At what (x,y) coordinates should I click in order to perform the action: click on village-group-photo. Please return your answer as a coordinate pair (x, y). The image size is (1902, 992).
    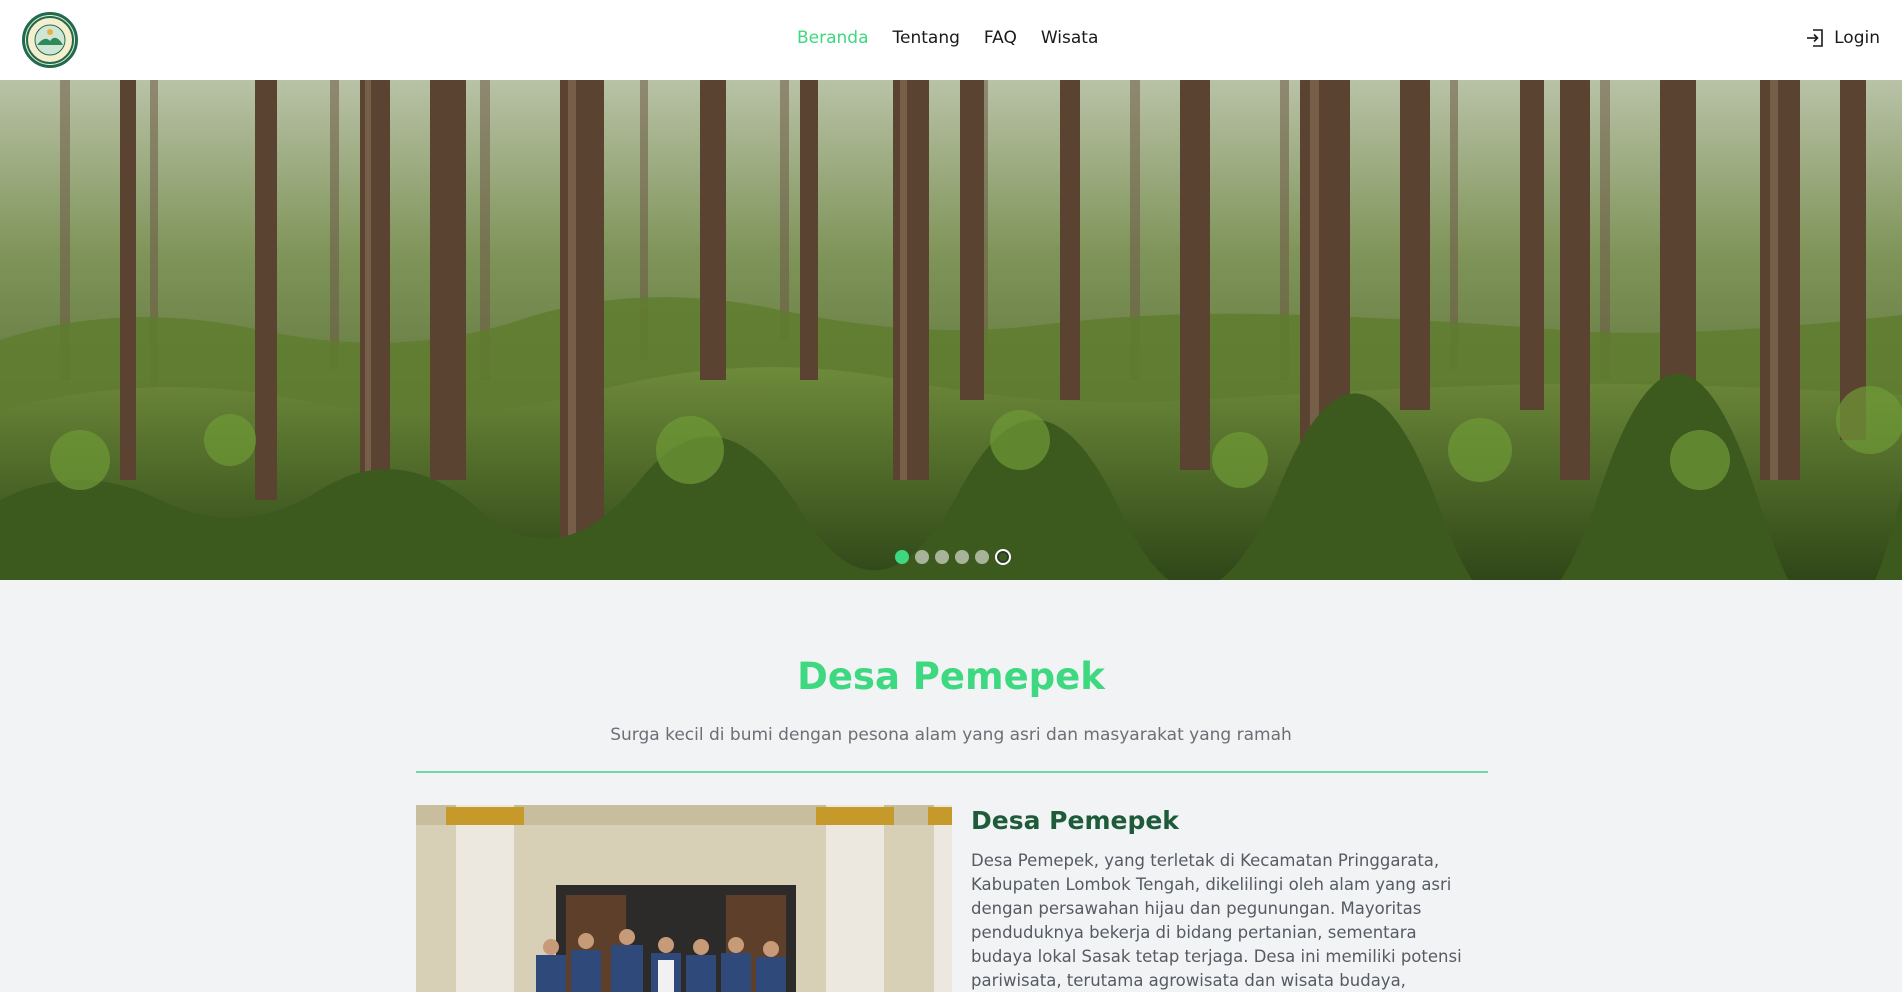
    Looking at the image, I should click on (684, 898).